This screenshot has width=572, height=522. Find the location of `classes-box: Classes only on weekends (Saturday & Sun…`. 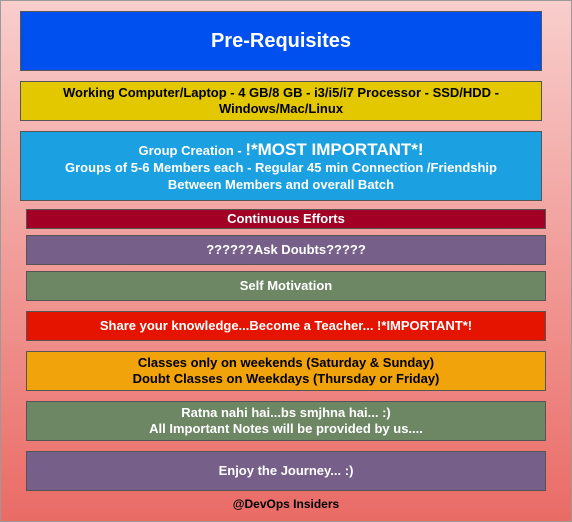

classes-box: Classes only on weekends (Saturday & Sun… is located at coordinates (286, 371).